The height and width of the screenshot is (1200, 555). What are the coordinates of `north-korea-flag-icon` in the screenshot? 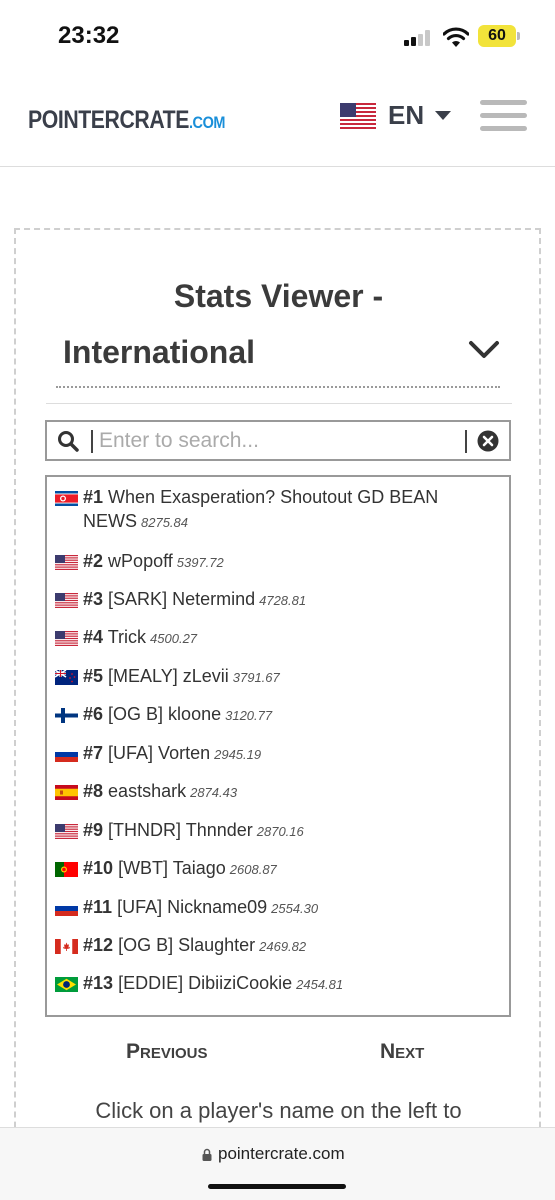 It's located at (66, 498).